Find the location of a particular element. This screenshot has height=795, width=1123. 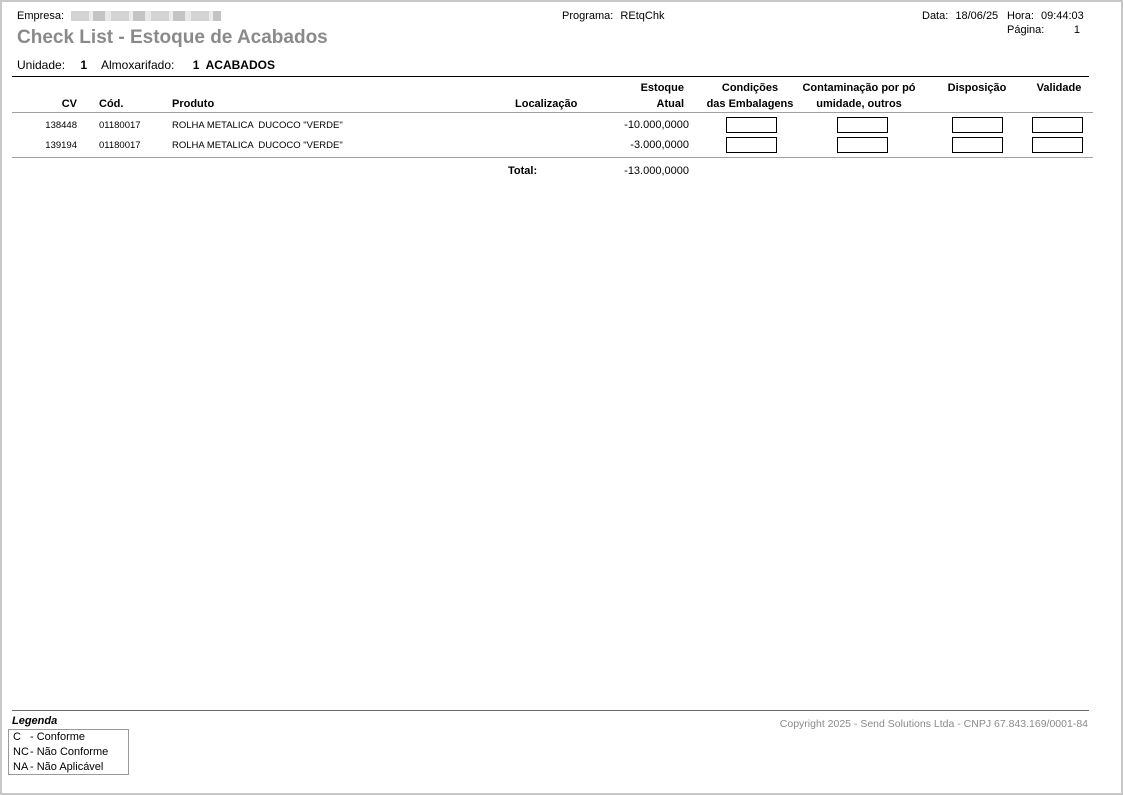

total-label: Total: is located at coordinates (523, 171).